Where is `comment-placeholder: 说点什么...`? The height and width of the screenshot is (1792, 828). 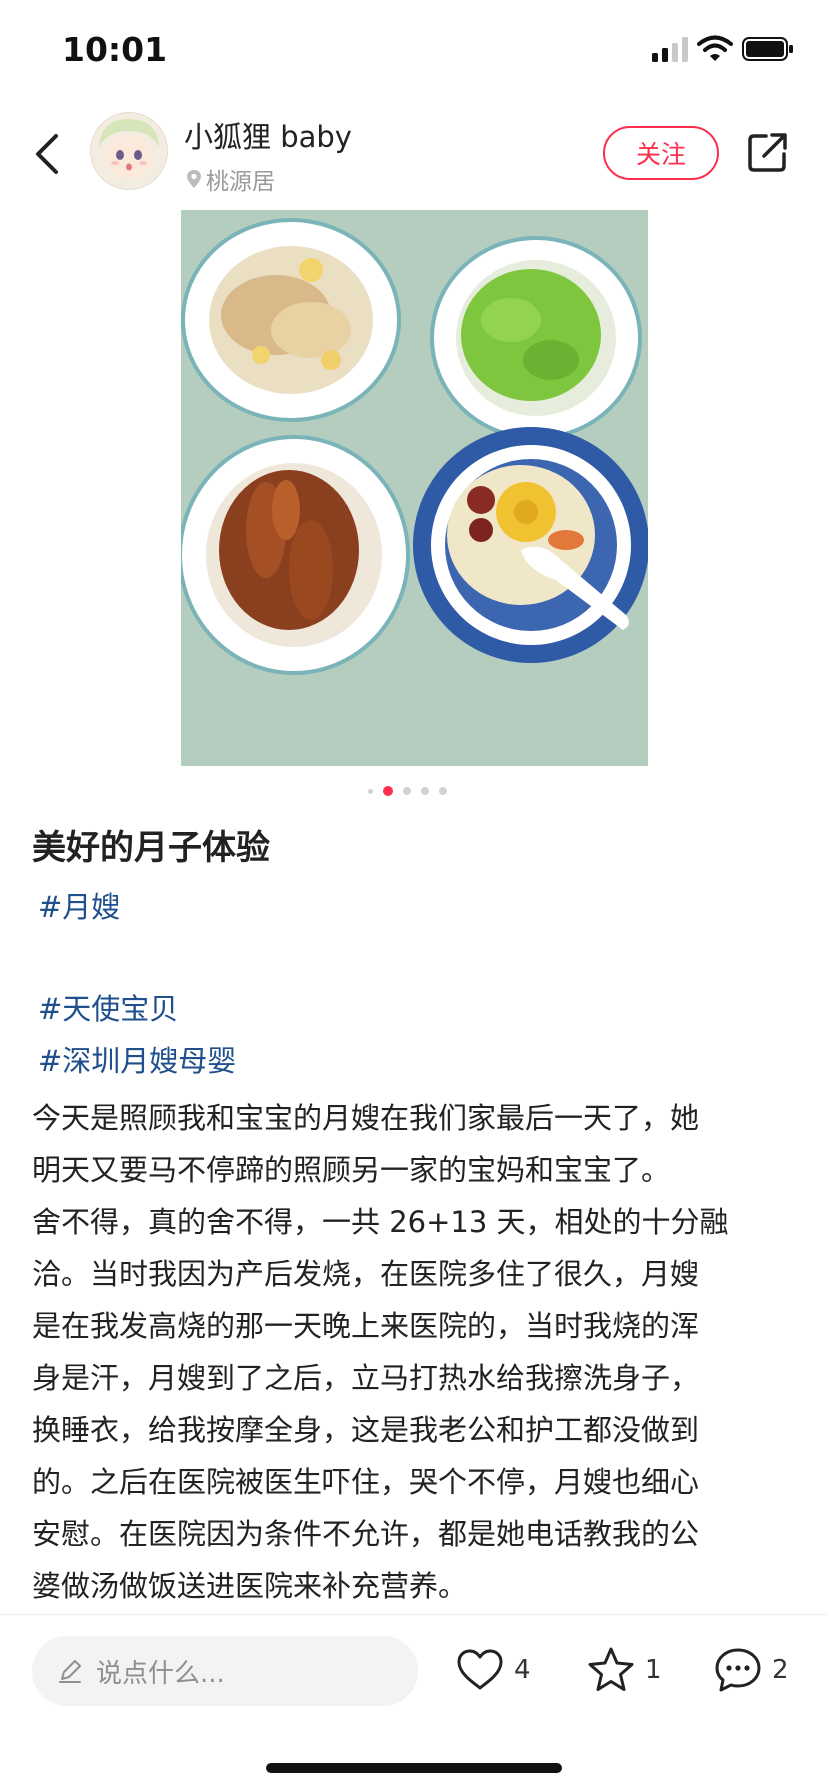
comment-placeholder: 说点什么... is located at coordinates (160, 1673).